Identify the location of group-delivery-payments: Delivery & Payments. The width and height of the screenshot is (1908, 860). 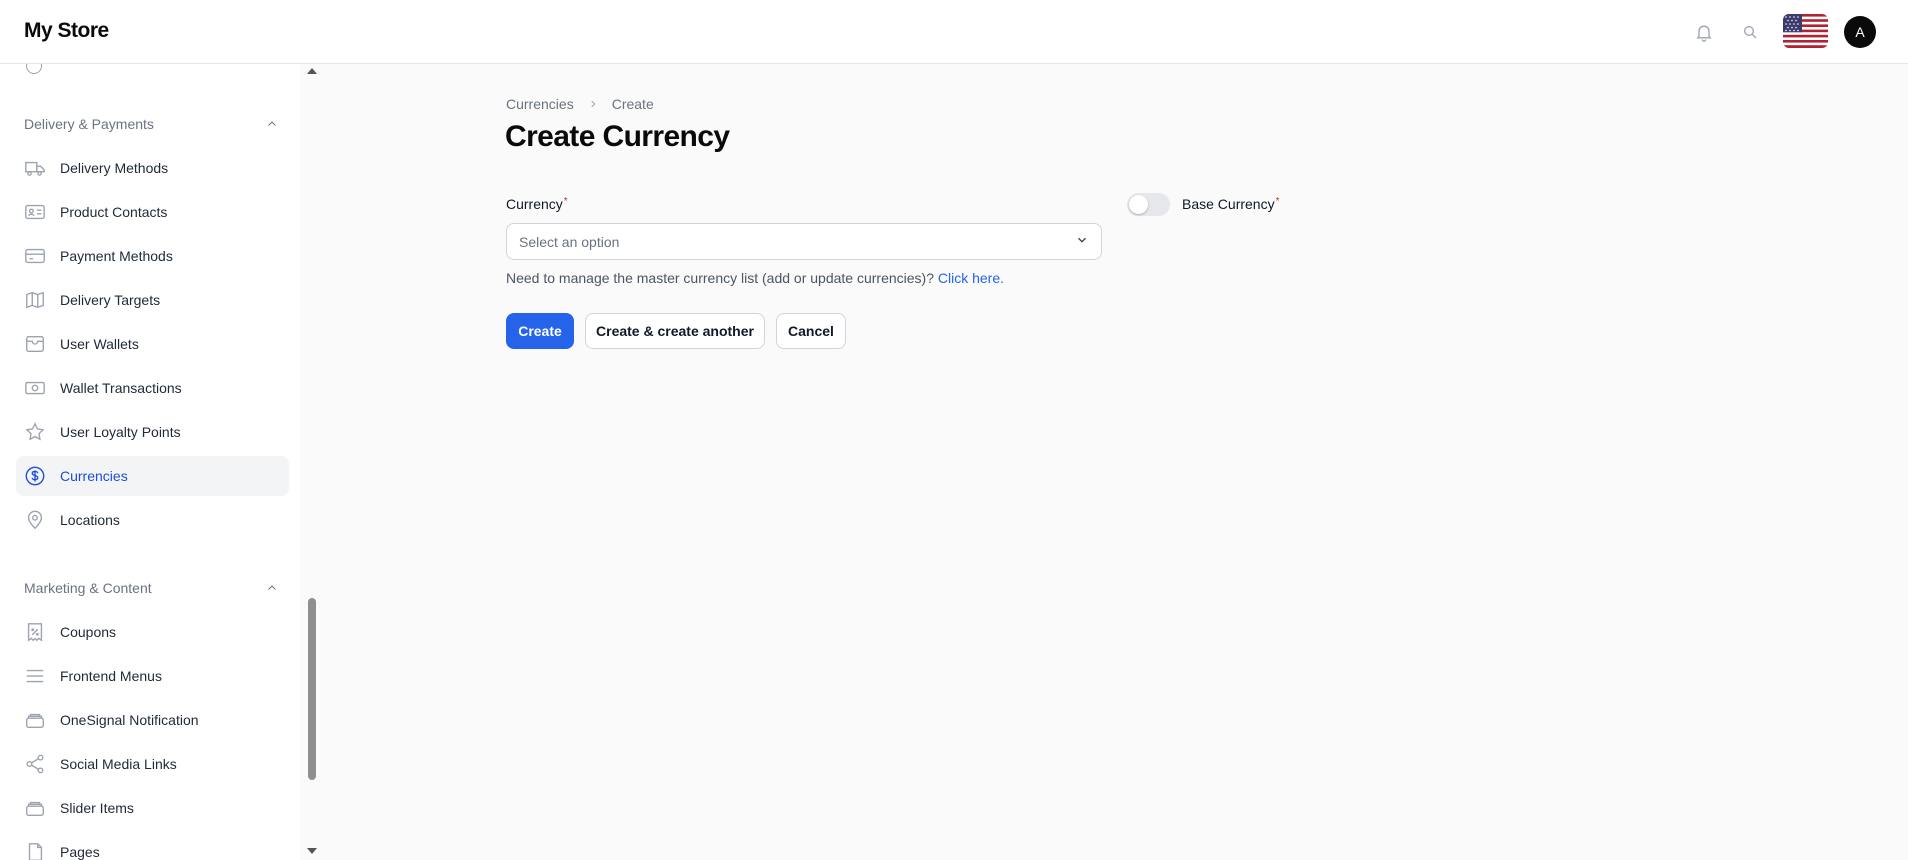
(151, 124).